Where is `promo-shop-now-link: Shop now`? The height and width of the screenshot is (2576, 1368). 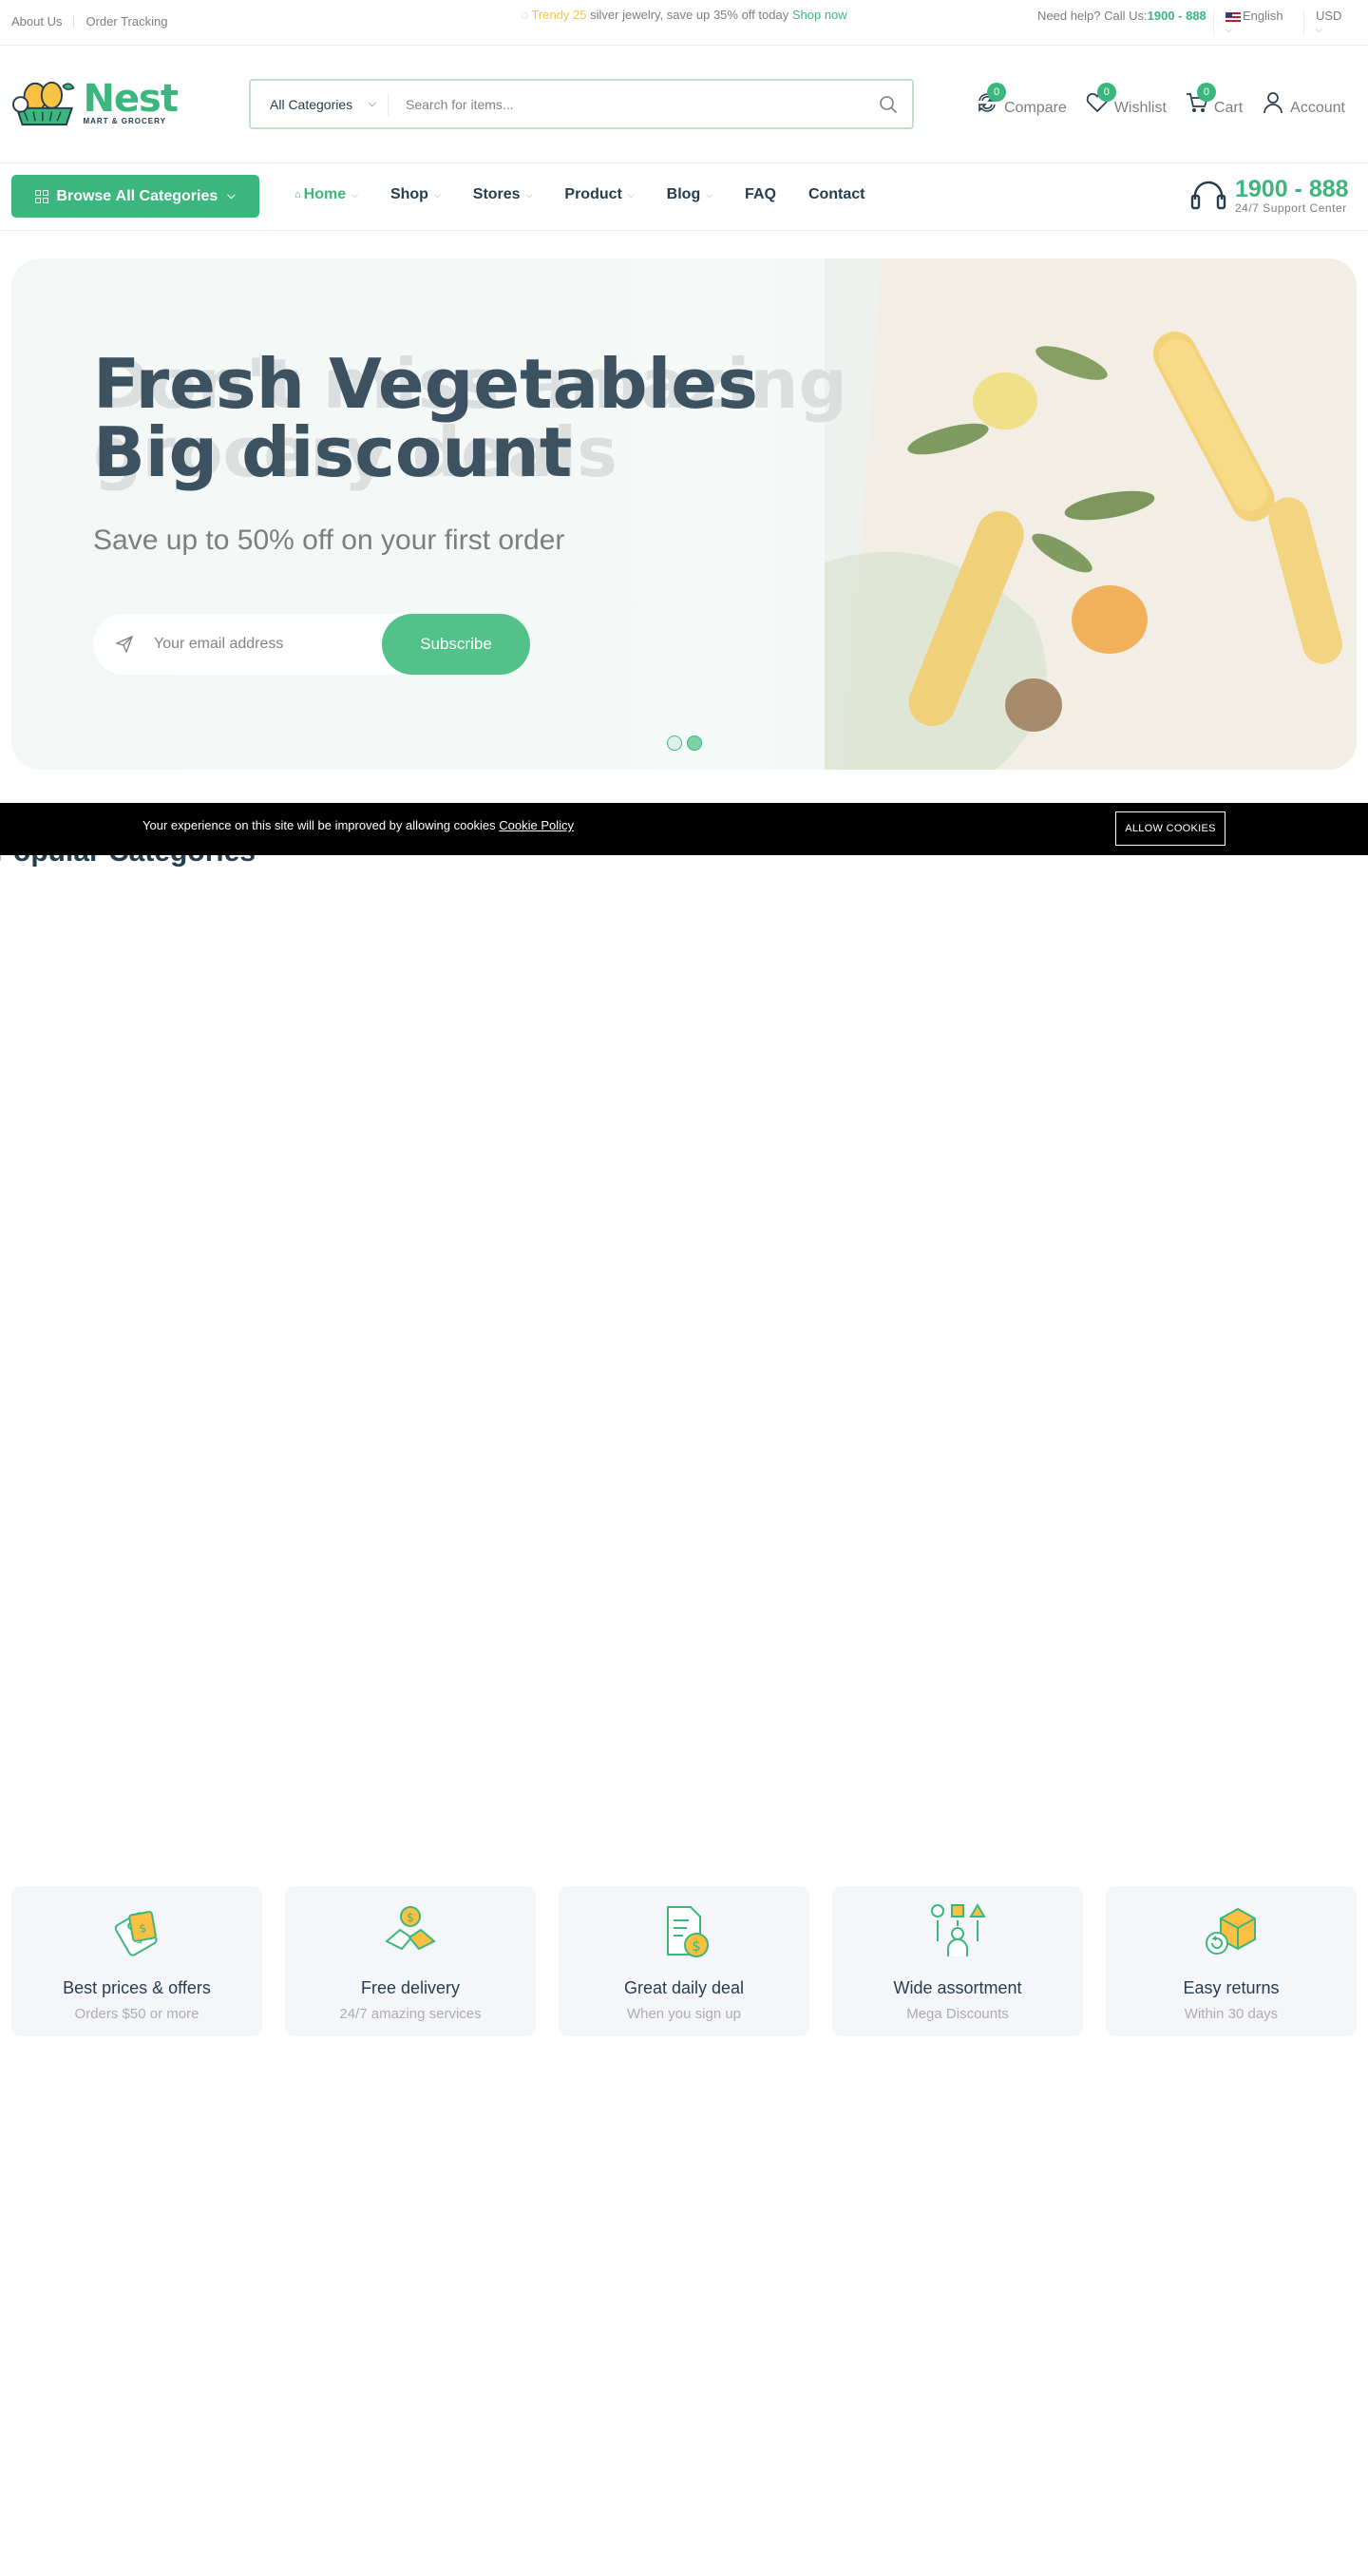 promo-shop-now-link: Shop now is located at coordinates (819, 15).